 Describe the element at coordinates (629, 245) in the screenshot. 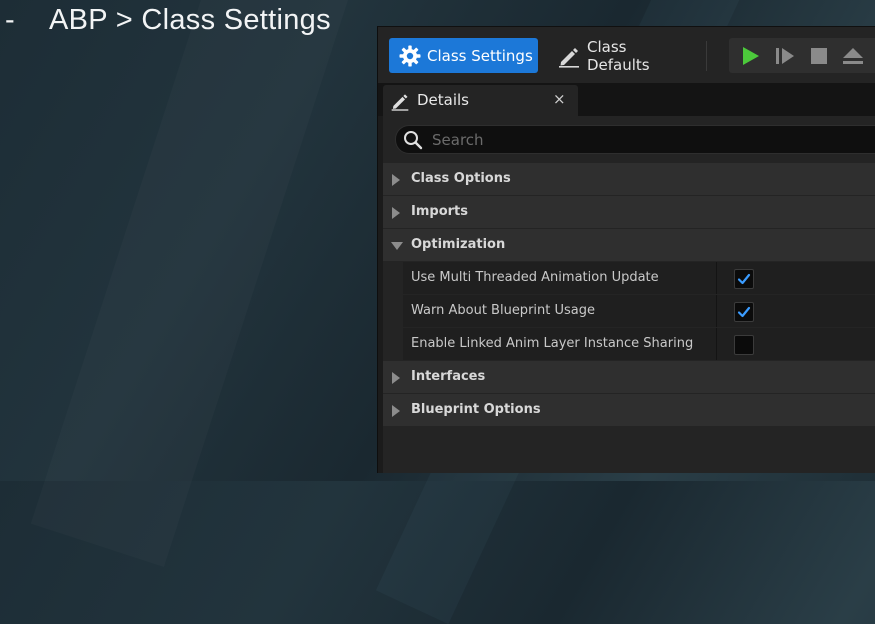

I see `category-optimization: Optimization` at that location.